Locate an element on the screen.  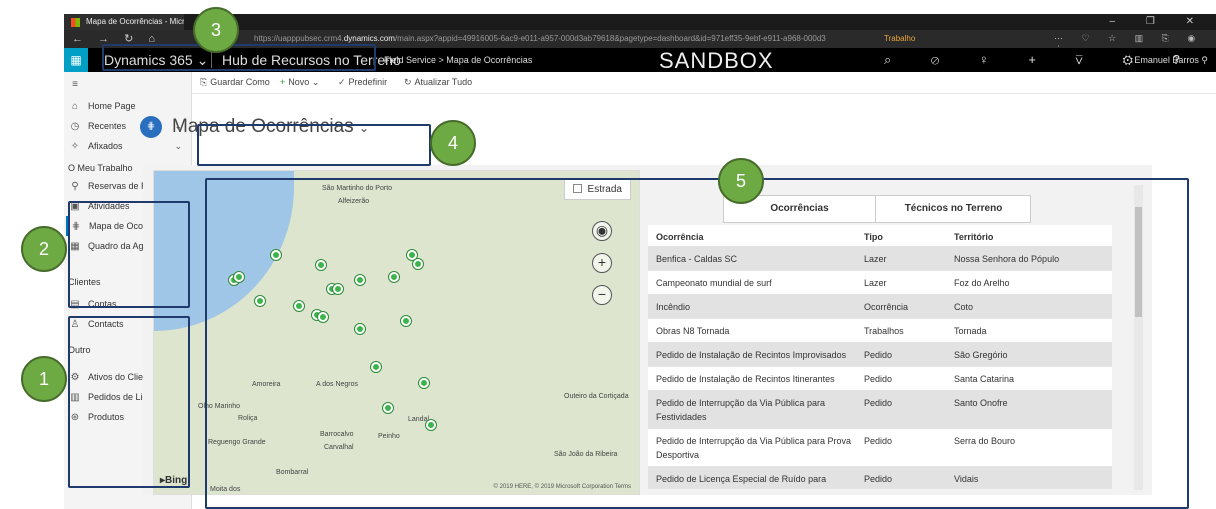
user-name: Emanuel Barros ⚲ is located at coordinates (1171, 60).